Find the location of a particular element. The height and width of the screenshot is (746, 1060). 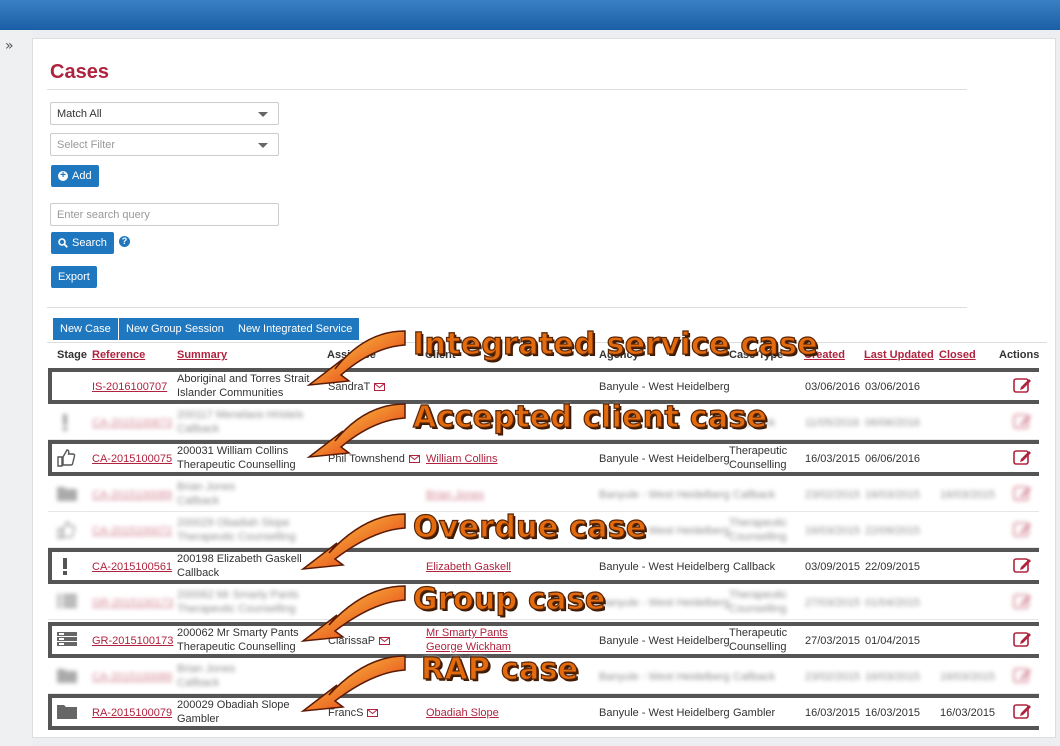

case-type: Gambler is located at coordinates (754, 713).